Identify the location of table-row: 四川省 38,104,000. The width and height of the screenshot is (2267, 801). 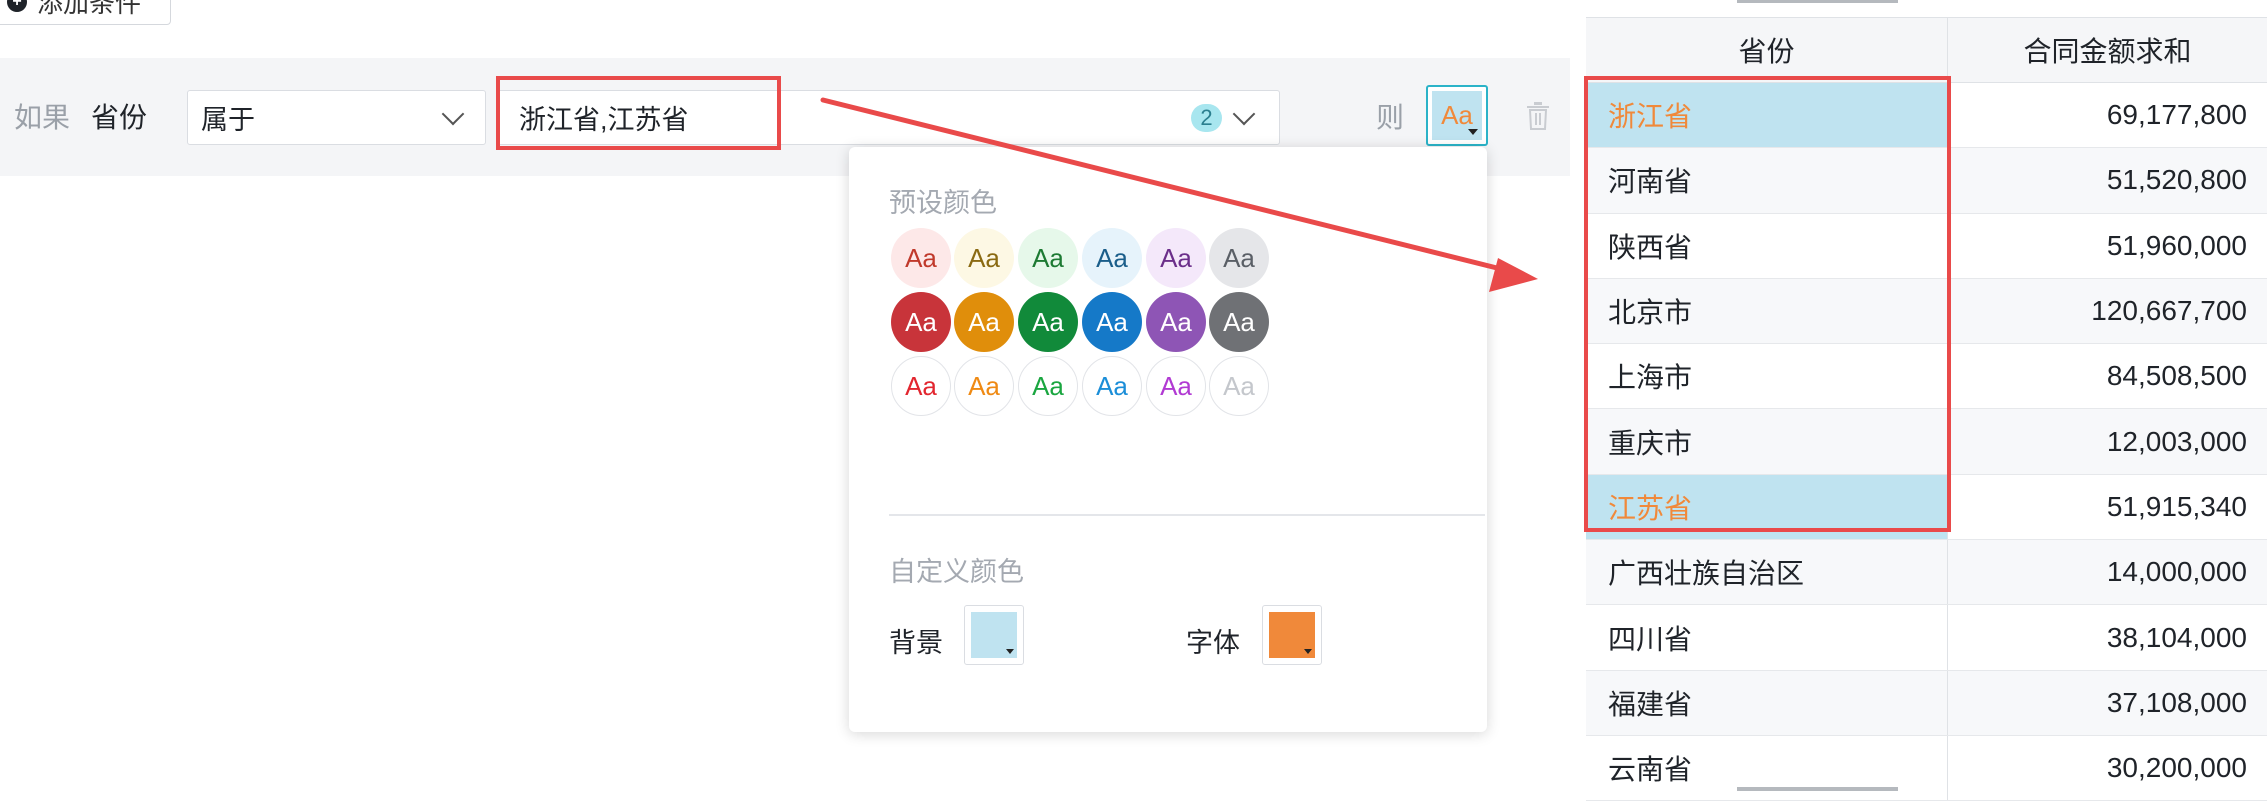
(1926, 638).